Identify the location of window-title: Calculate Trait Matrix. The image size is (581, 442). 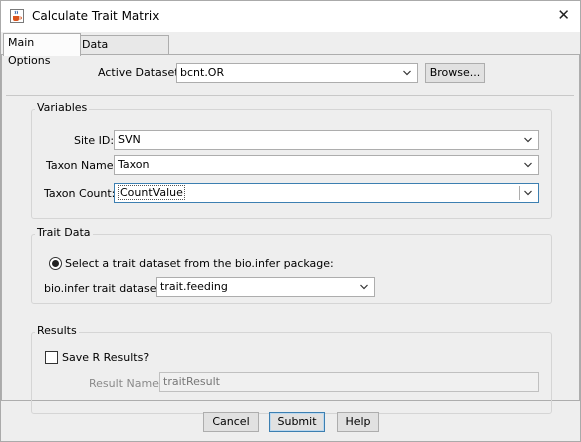
(96, 16).